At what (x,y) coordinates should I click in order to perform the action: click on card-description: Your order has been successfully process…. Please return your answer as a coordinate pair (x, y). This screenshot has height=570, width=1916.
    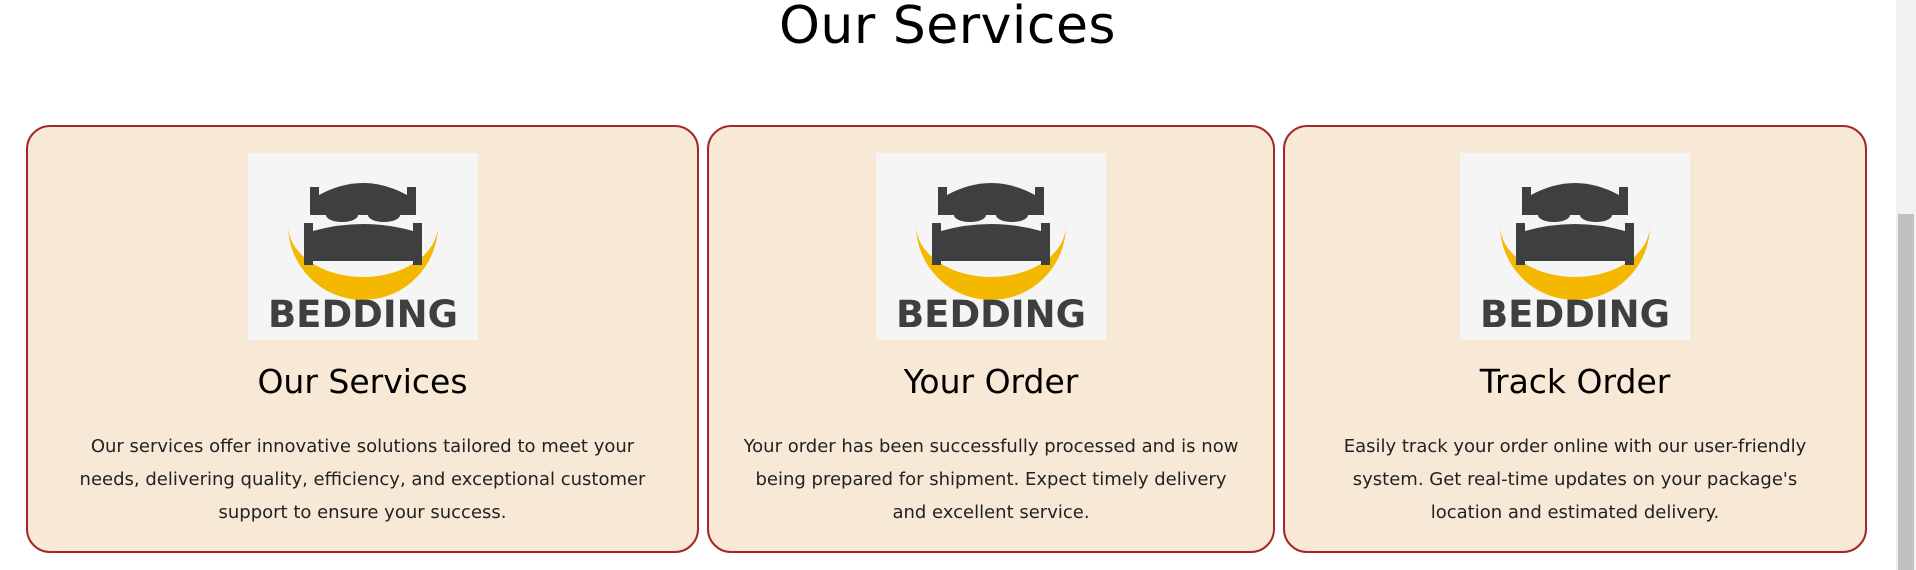
    Looking at the image, I should click on (991, 479).